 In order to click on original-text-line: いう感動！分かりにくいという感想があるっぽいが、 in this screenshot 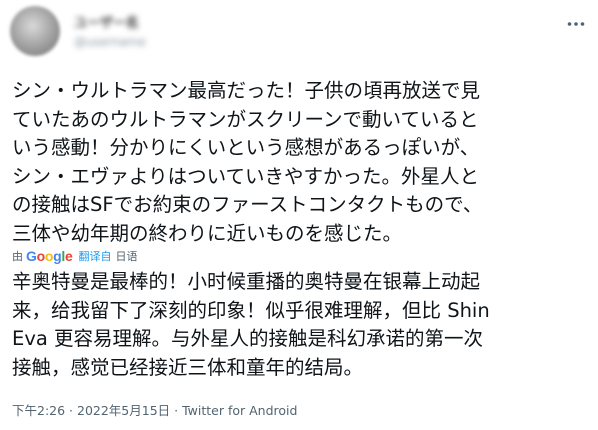, I will do `click(246, 147)`.